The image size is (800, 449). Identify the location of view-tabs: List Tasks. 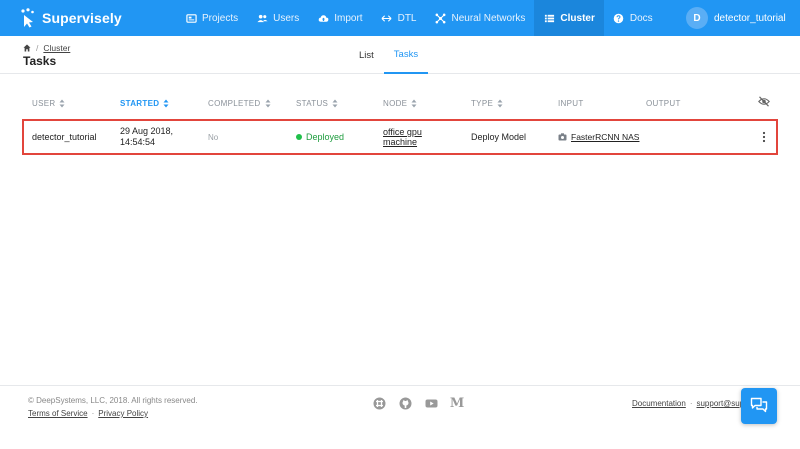
(389, 55).